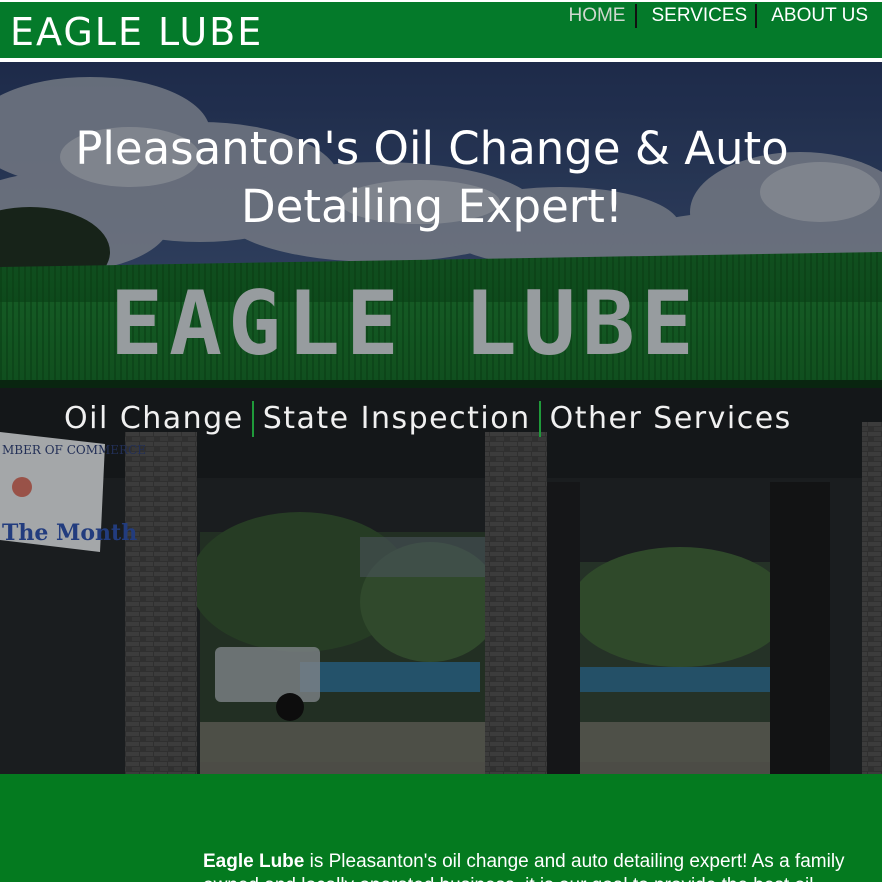 The image size is (882, 882). What do you see at coordinates (153, 419) in the screenshot?
I see `oil-change-link: Oil Change` at bounding box center [153, 419].